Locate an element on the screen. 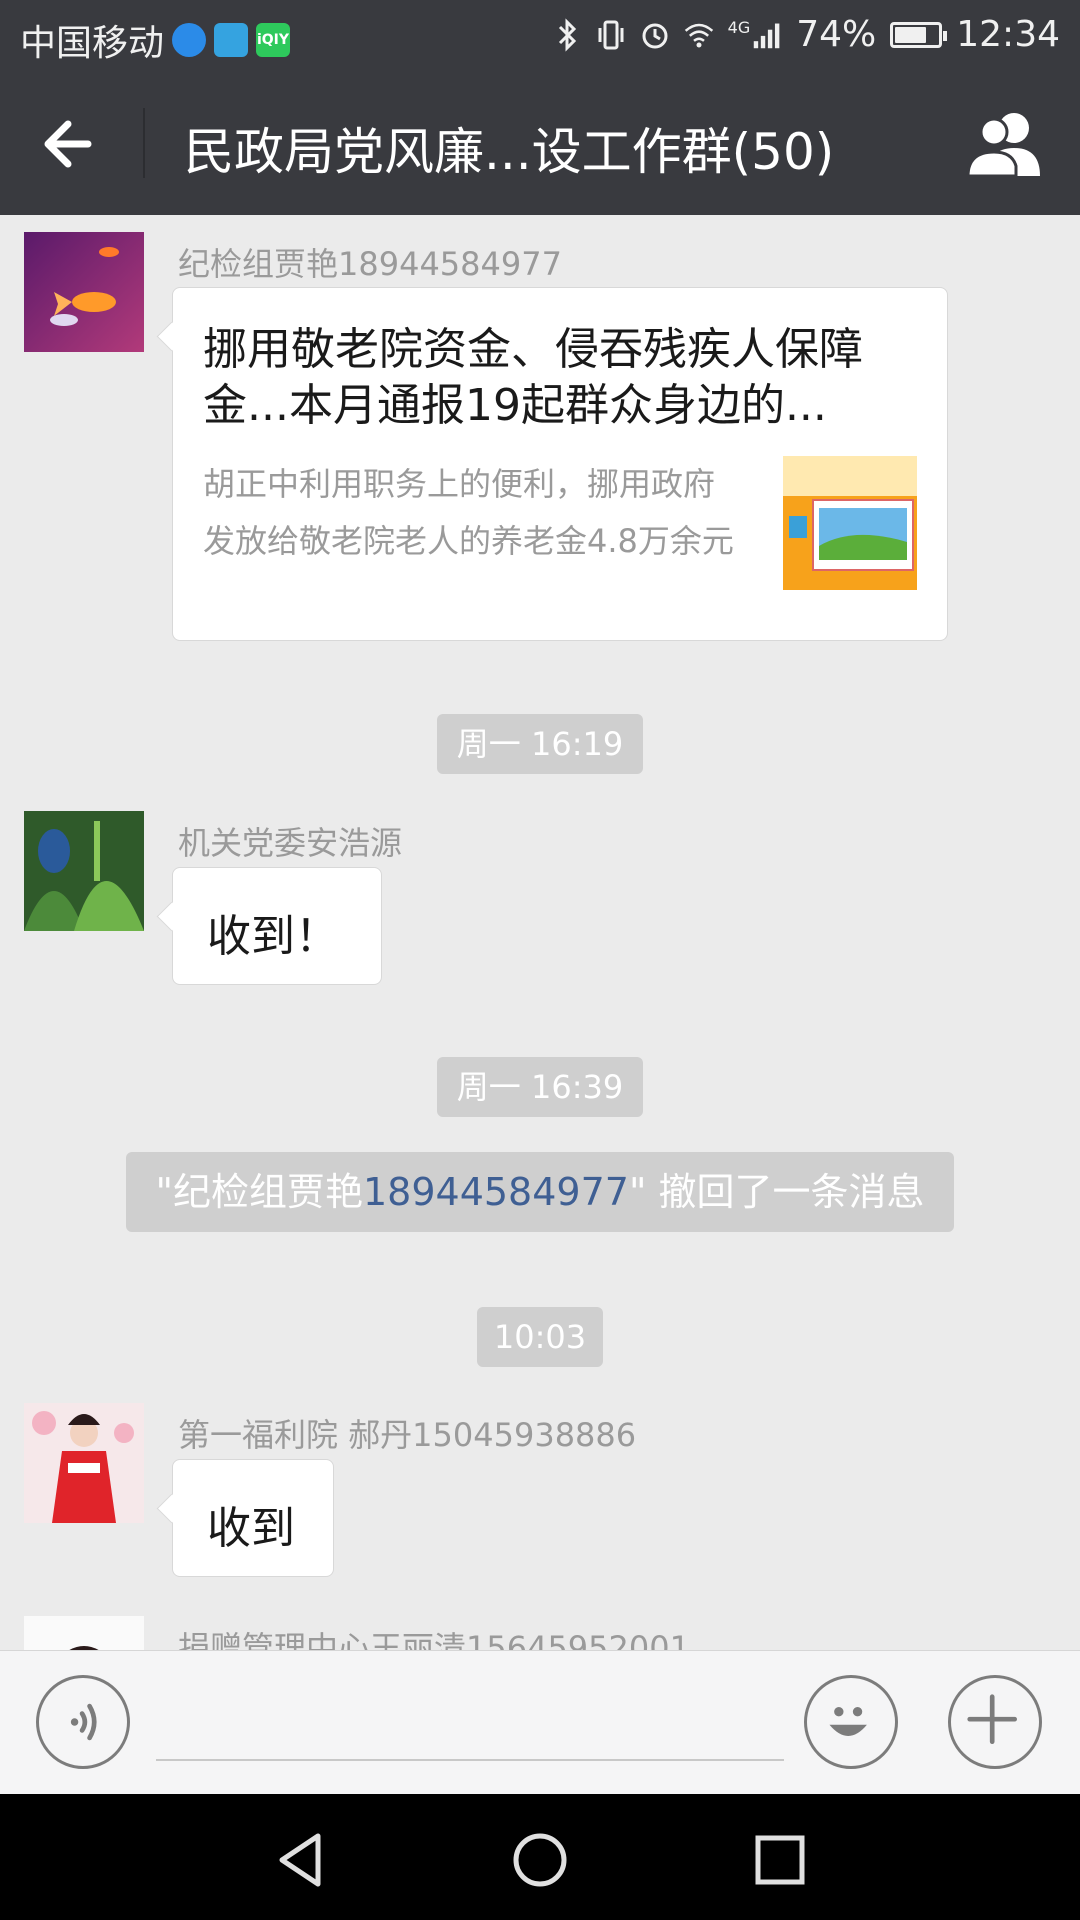  group-members-icon is located at coordinates (1007, 144).